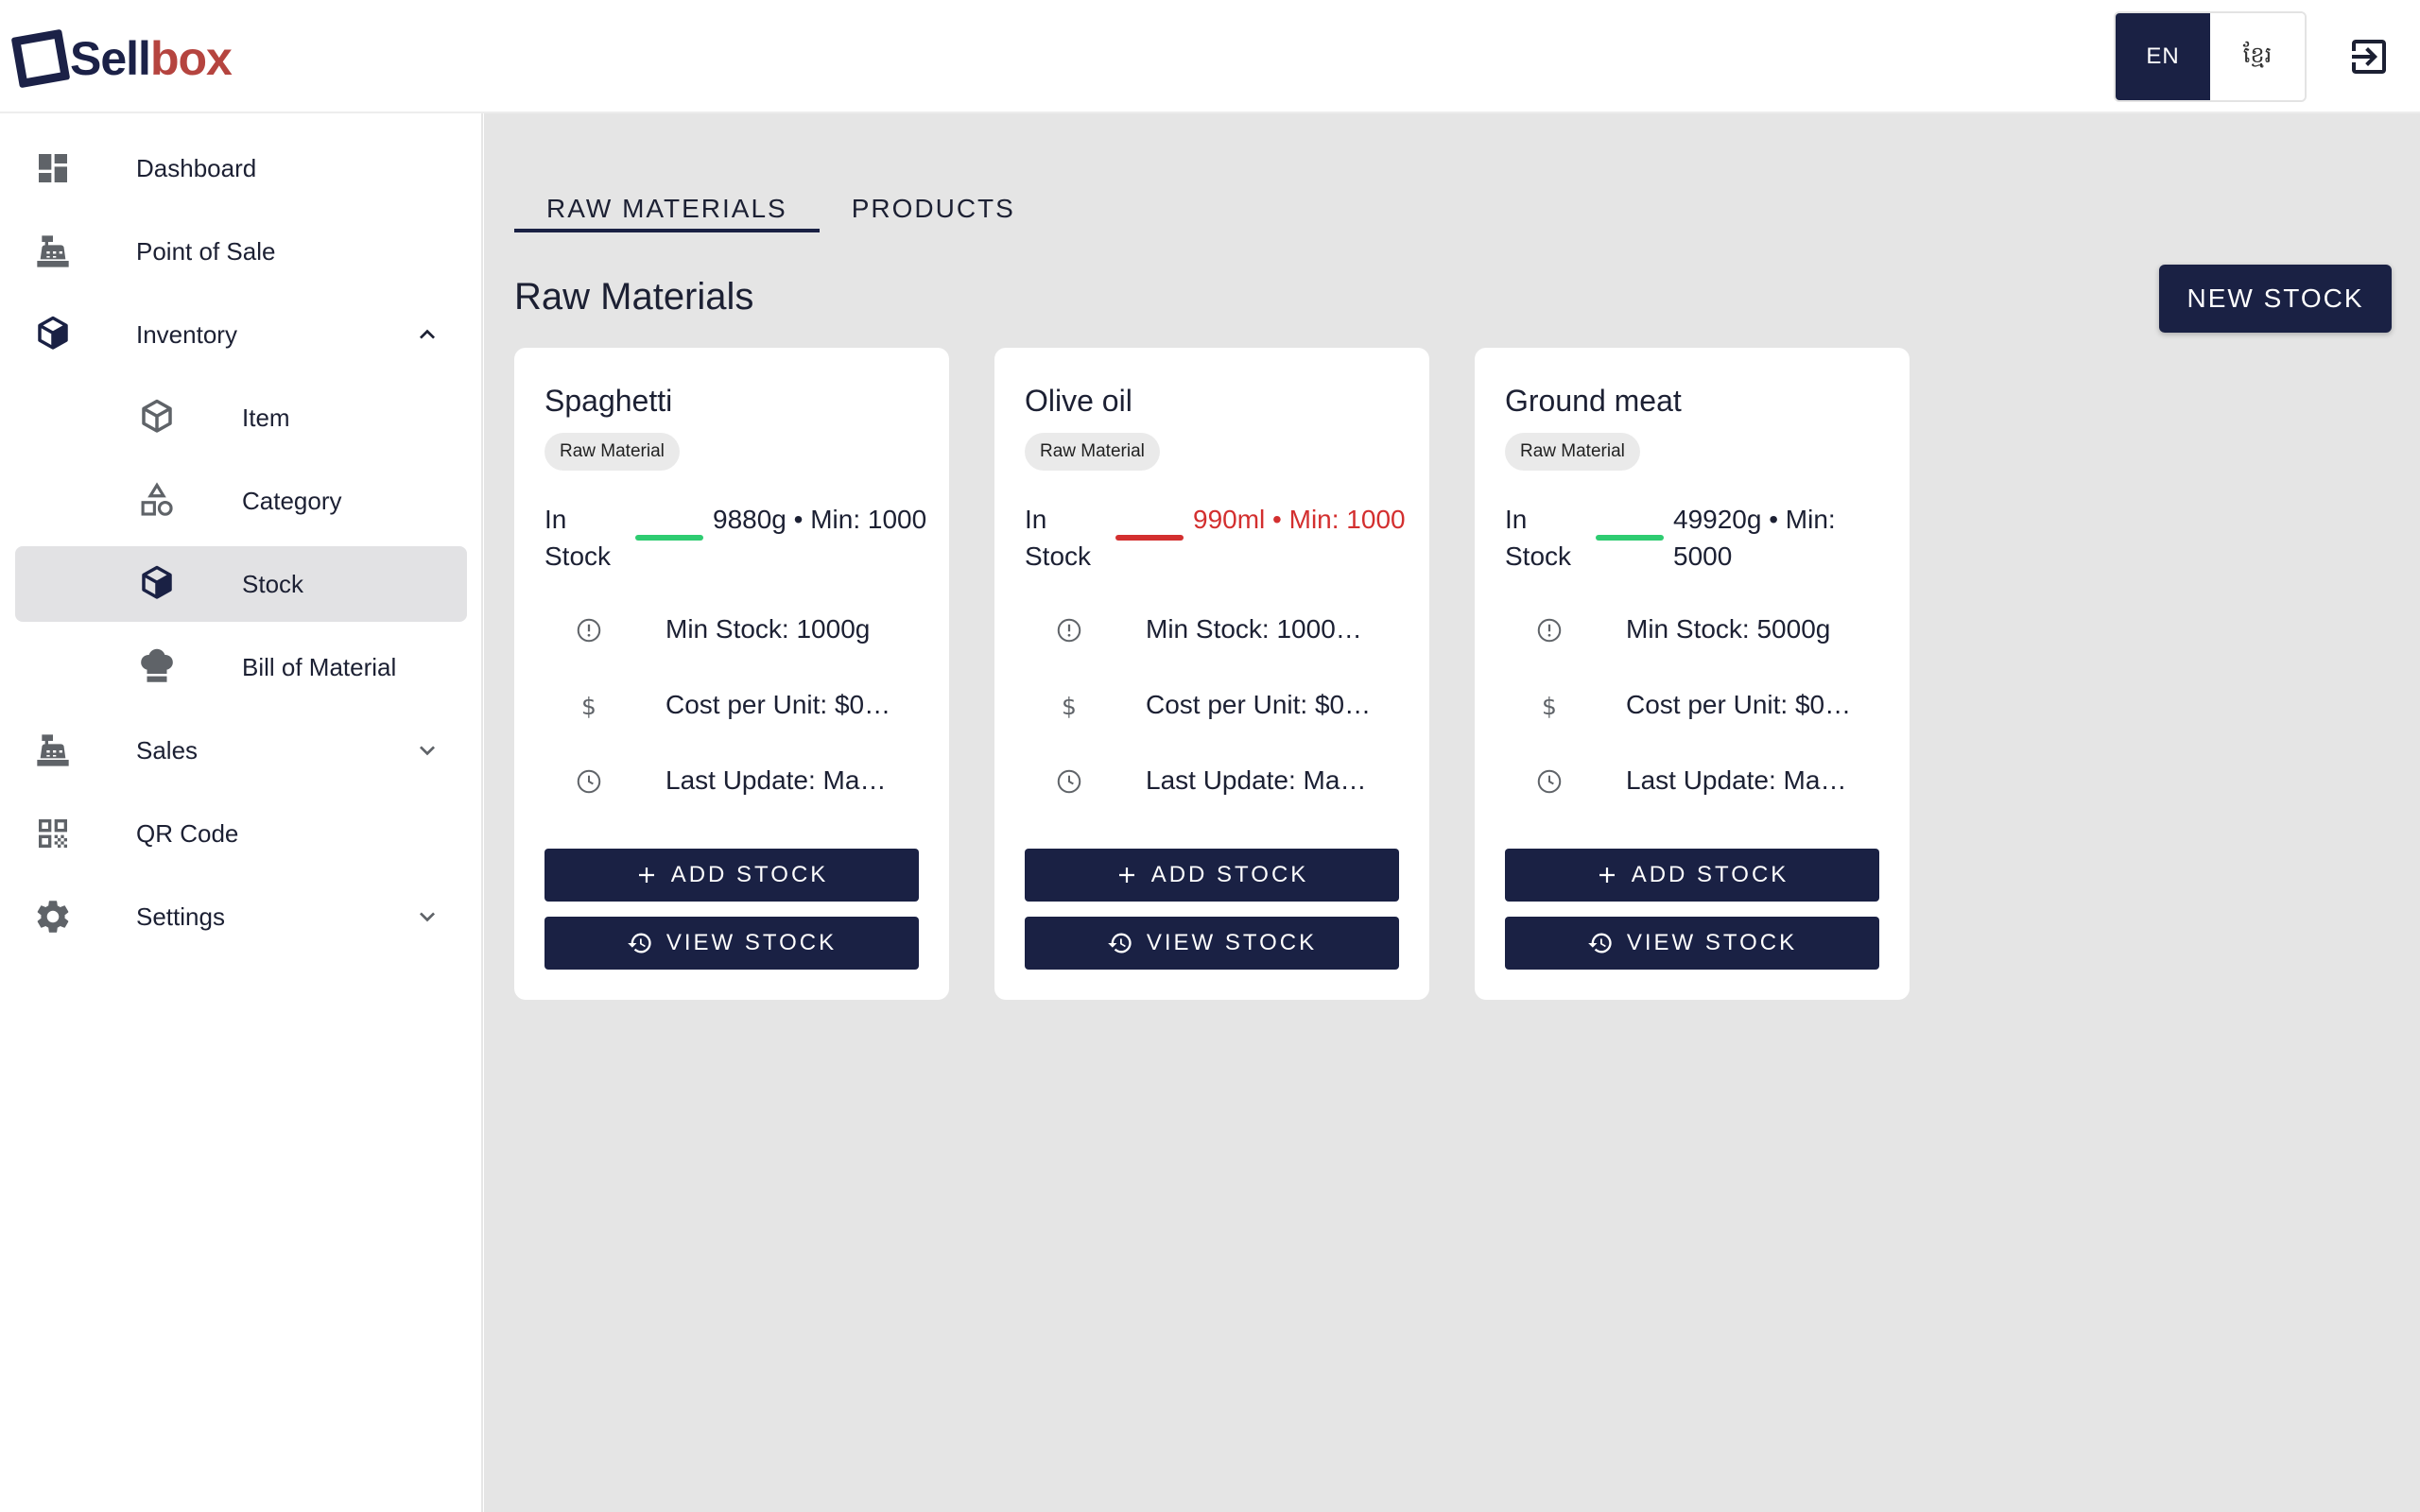  What do you see at coordinates (157, 417) in the screenshot?
I see `box-icon` at bounding box center [157, 417].